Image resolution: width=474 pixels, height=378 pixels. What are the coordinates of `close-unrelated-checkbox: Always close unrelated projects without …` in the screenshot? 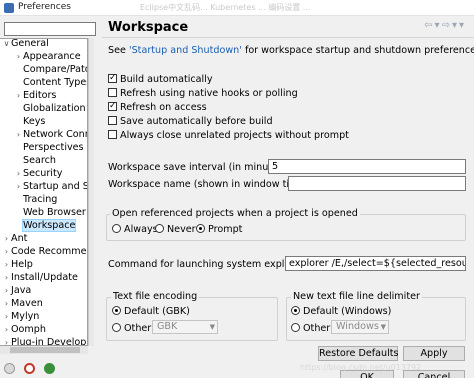 It's located at (228, 135).